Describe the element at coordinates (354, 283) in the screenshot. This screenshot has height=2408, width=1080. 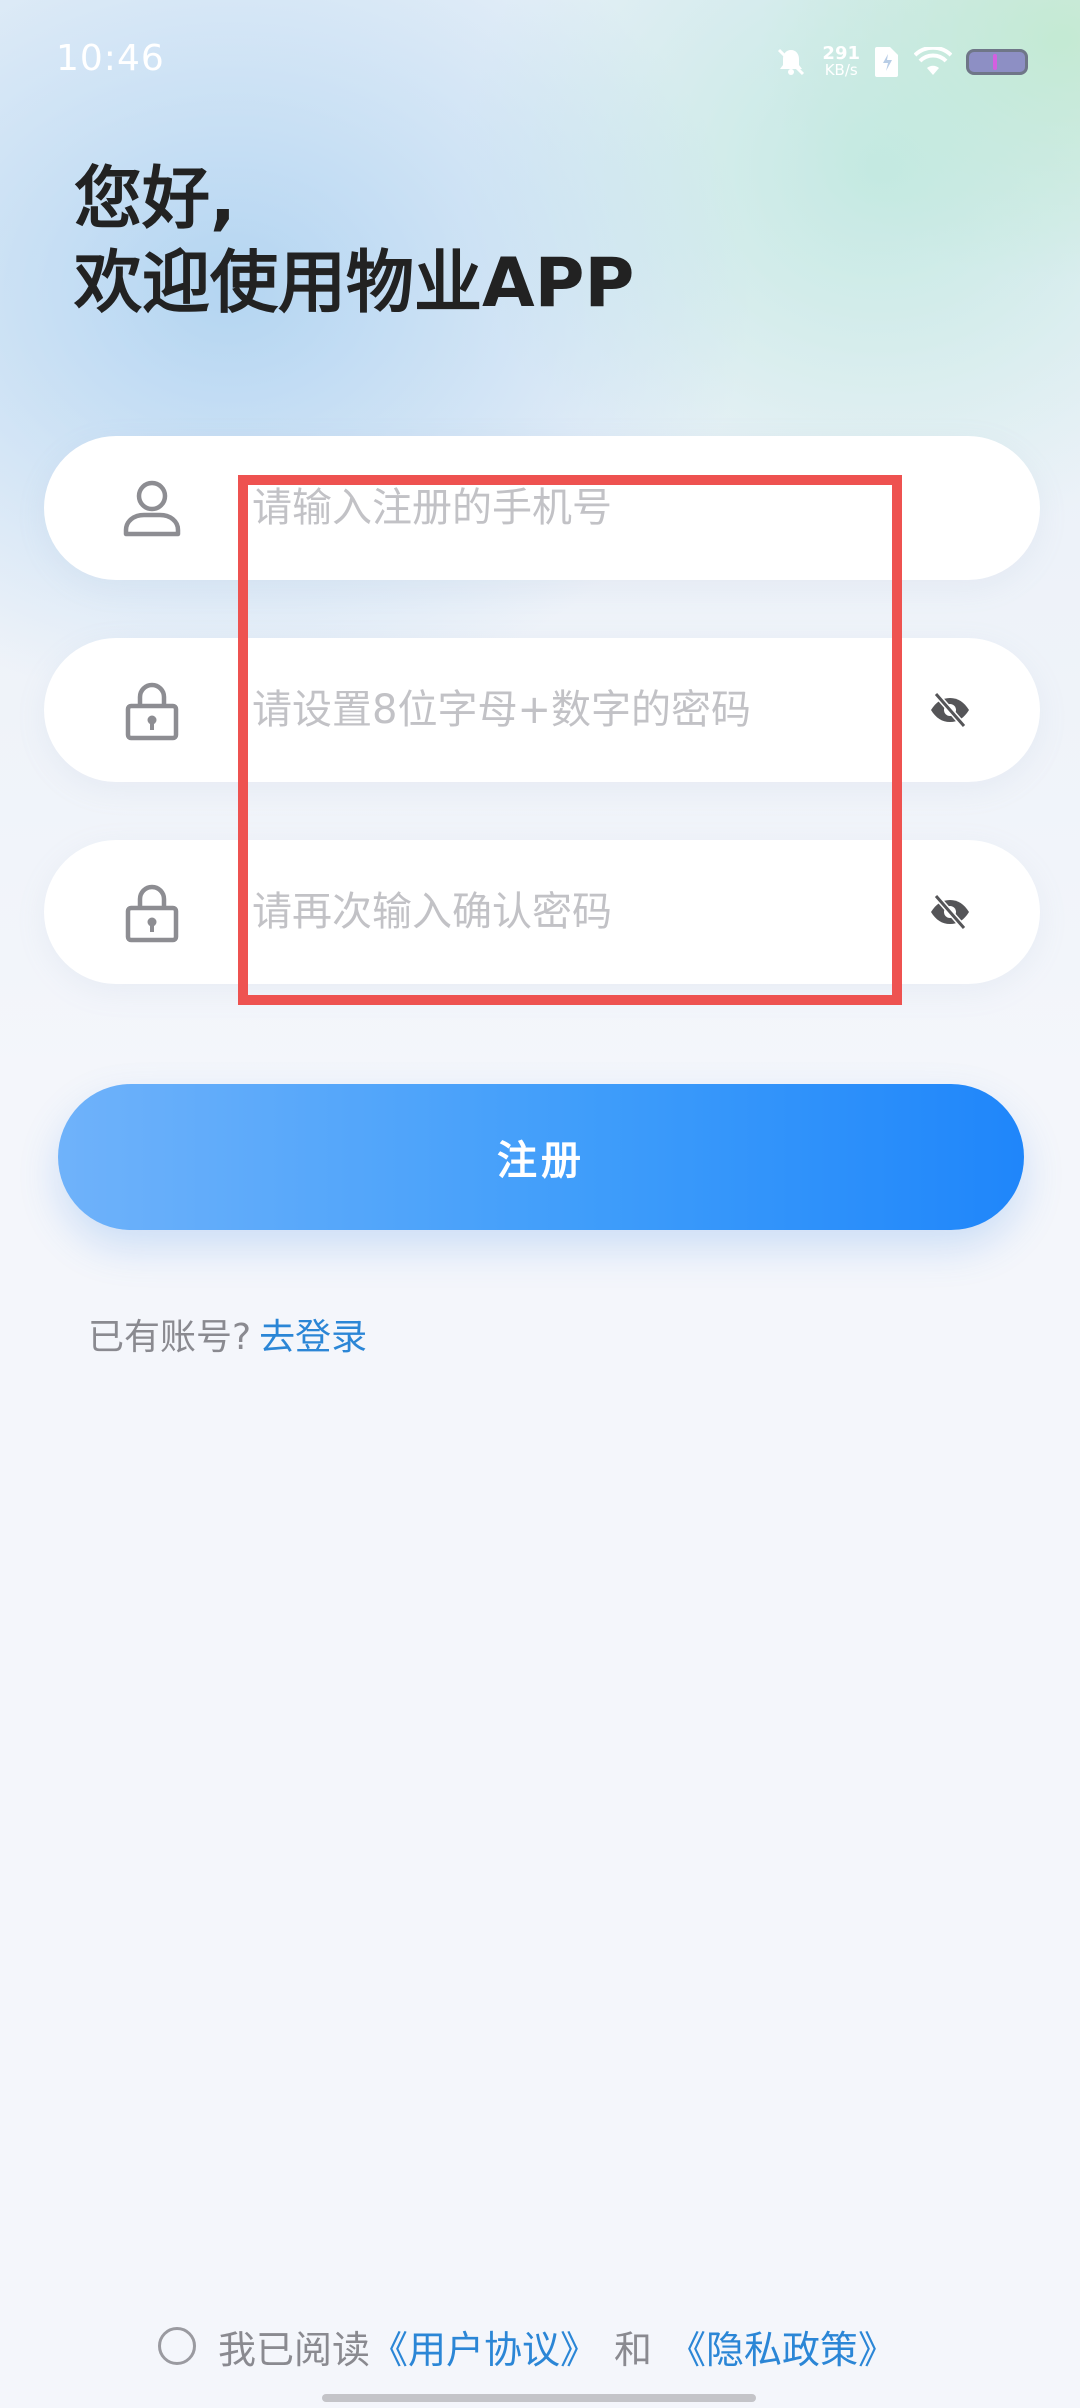
I see `greeting-line2: 欢迎使用物业APP` at that location.